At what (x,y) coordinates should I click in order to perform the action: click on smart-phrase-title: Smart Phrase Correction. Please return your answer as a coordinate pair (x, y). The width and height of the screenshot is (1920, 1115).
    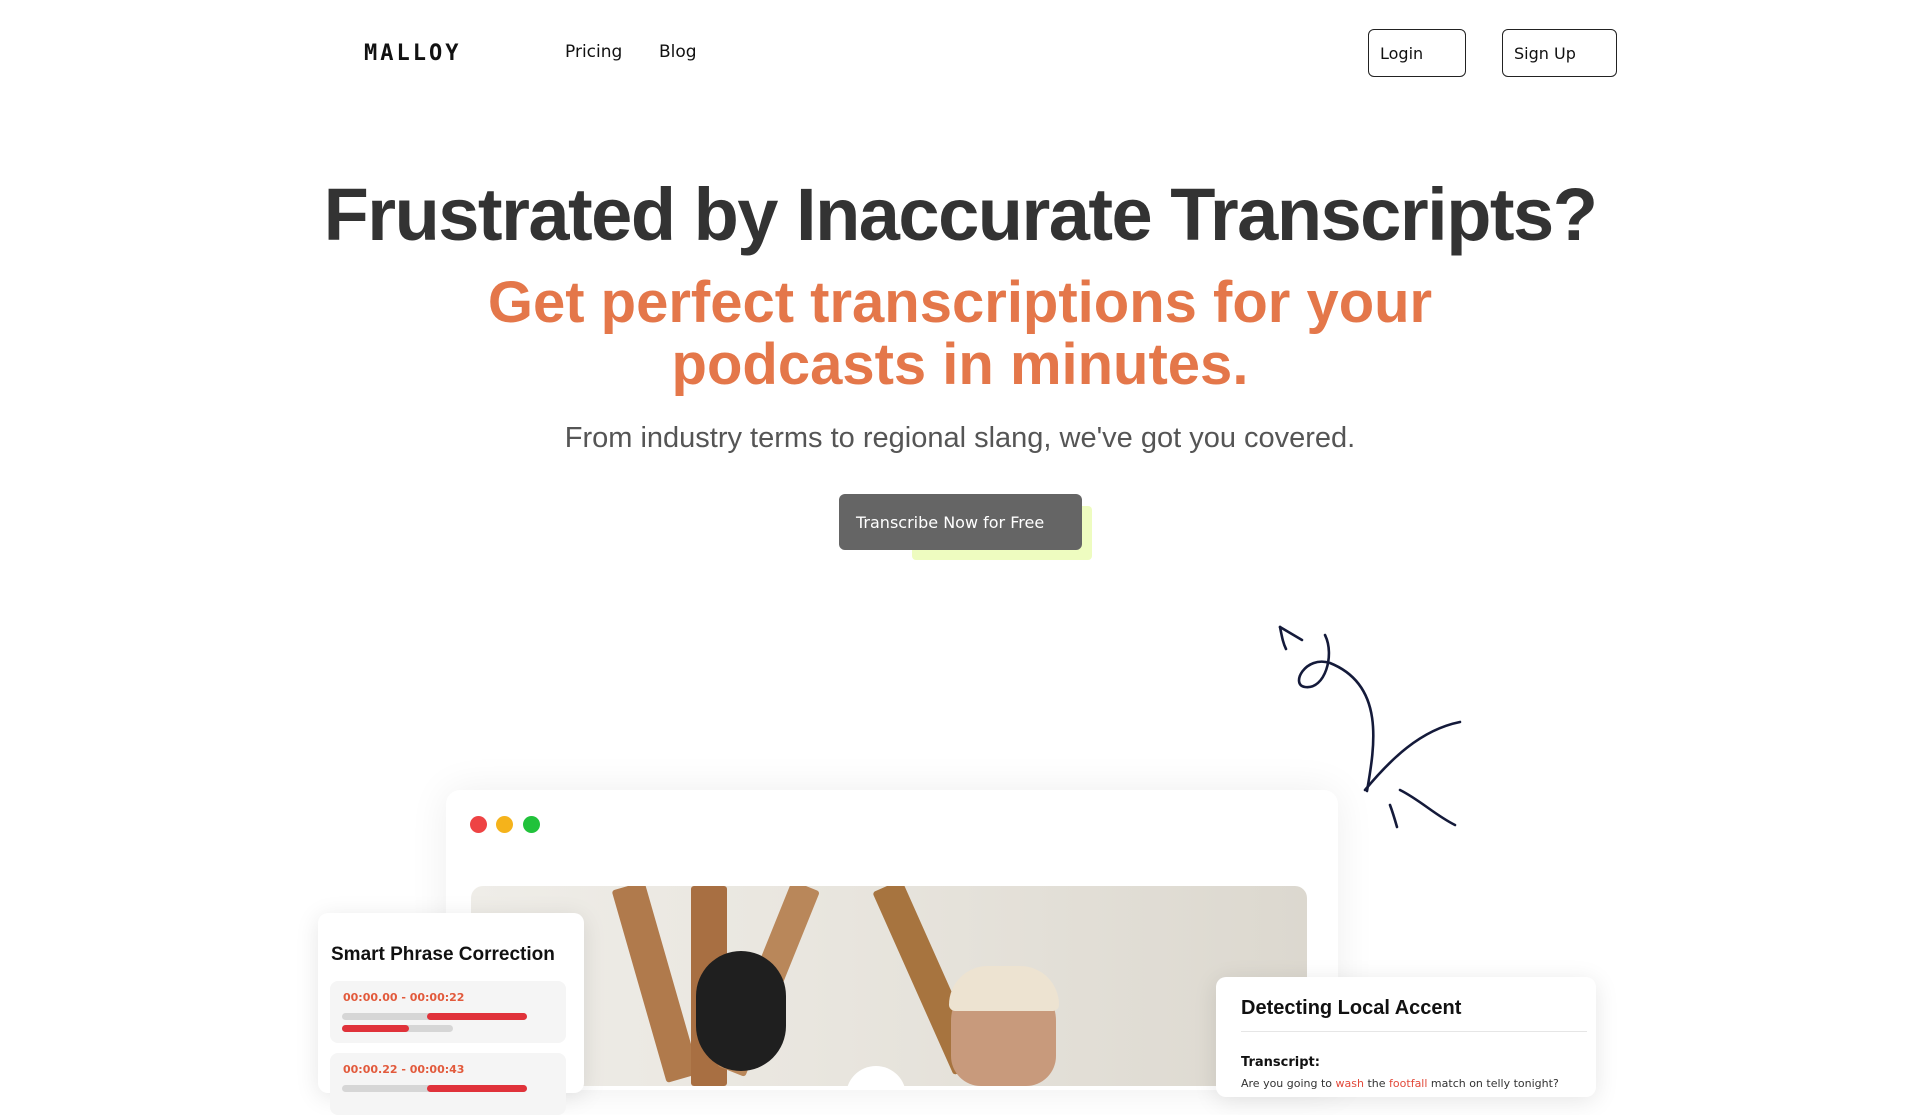
    Looking at the image, I should click on (443, 954).